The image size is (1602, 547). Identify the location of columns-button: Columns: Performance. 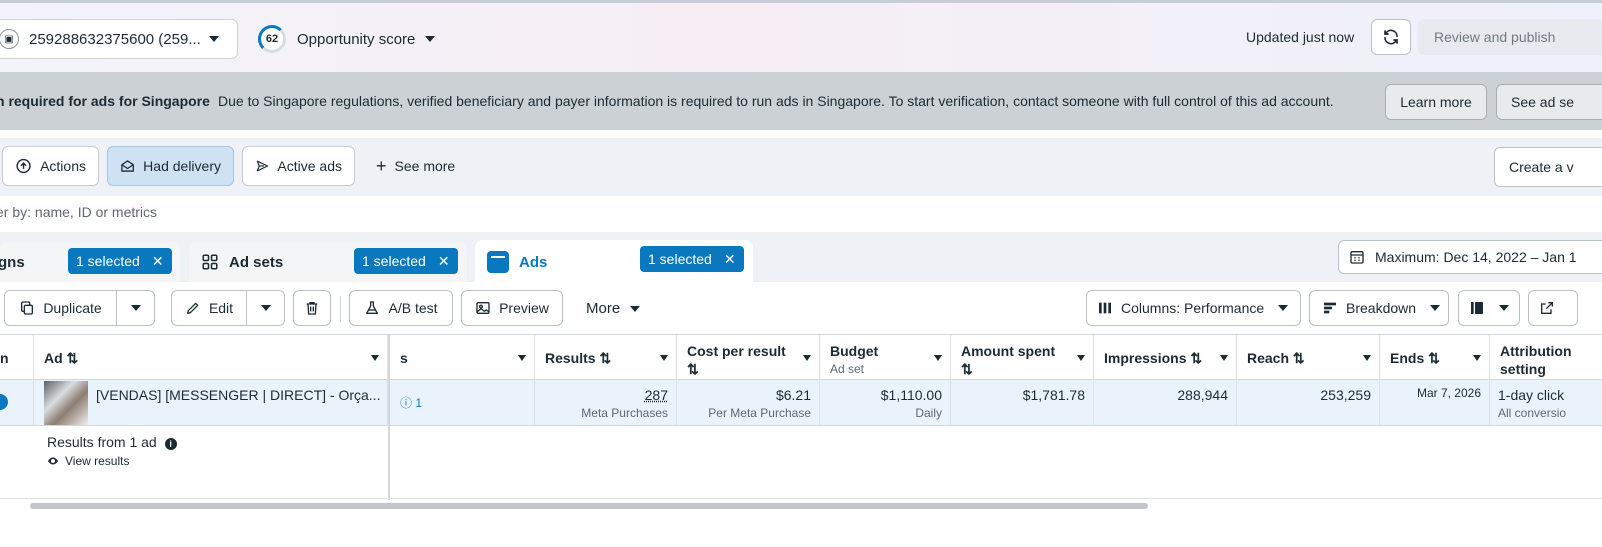
(1193, 308).